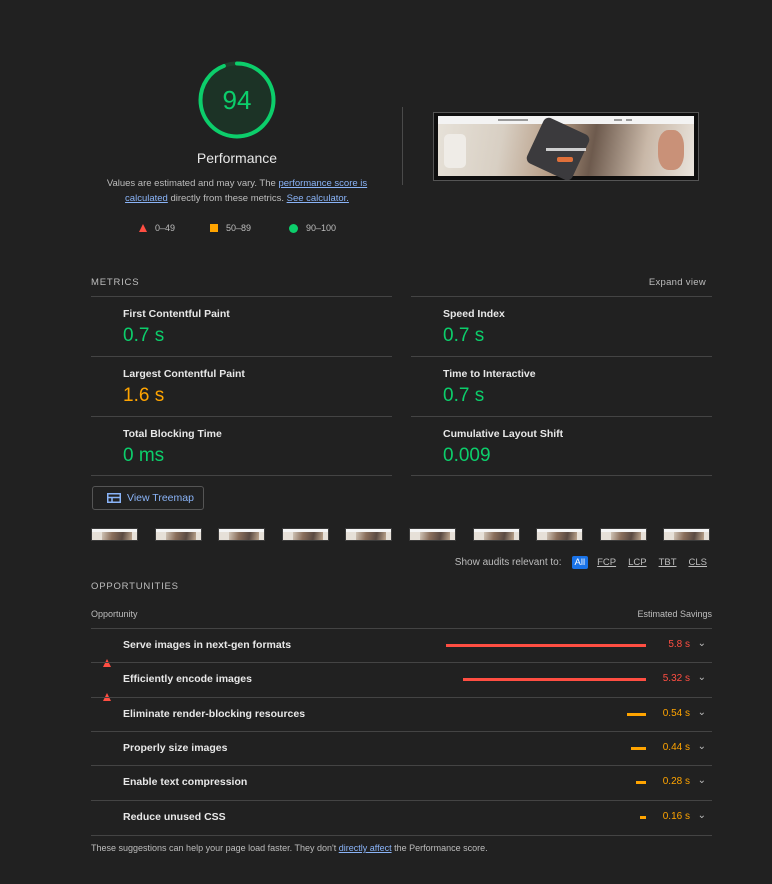 The image size is (772, 884). I want to click on score-legend: 0–49 50–89 90–100, so click(247, 229).